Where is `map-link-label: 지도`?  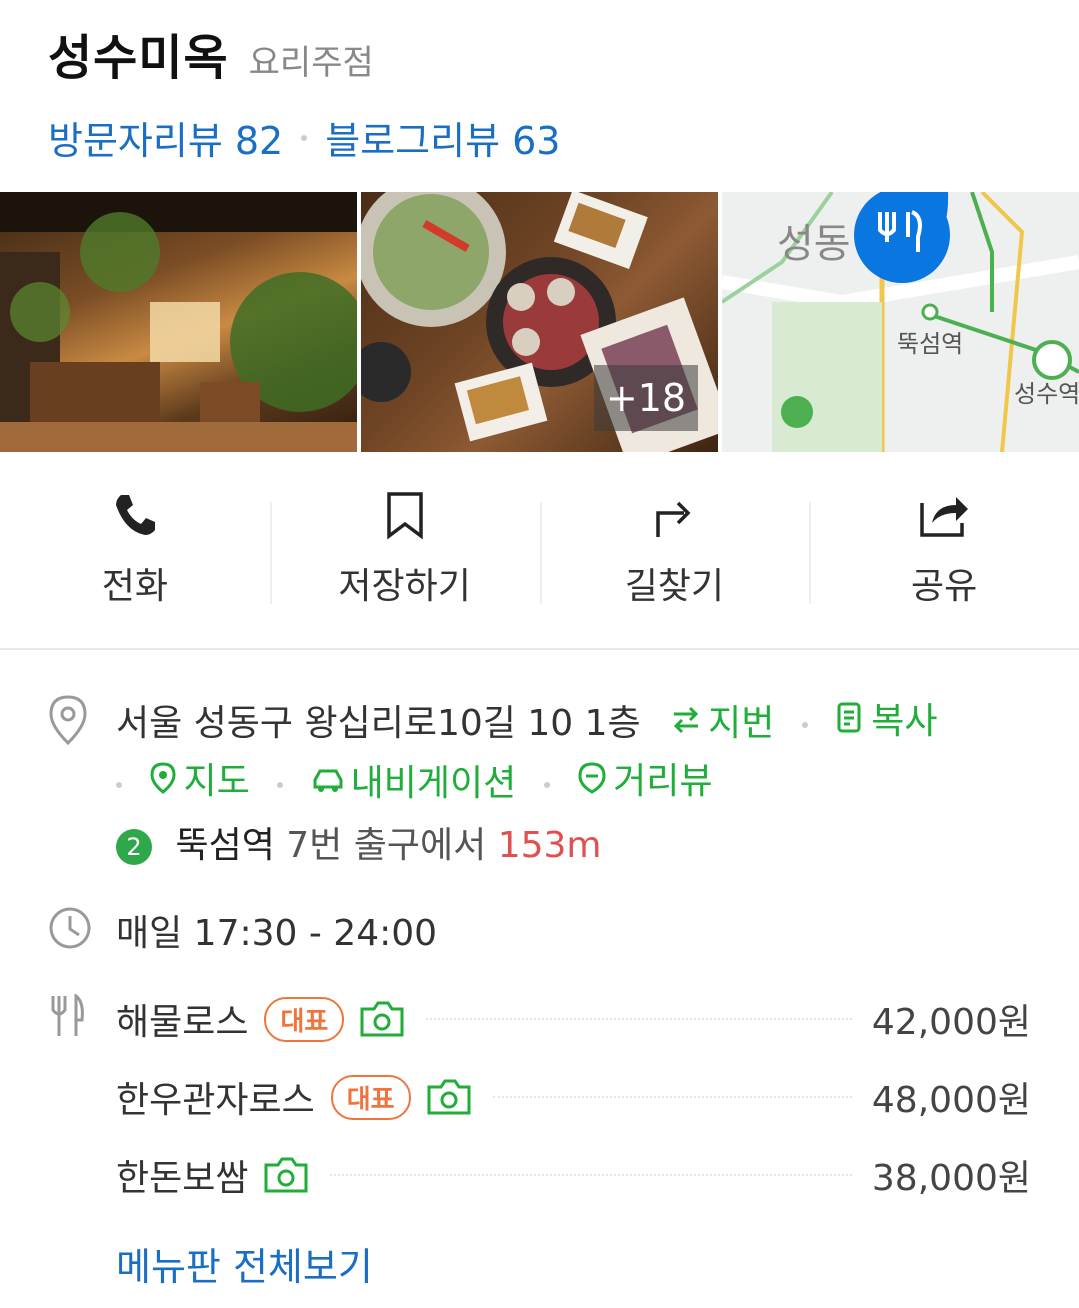
map-link-label: 지도 is located at coordinates (216, 781).